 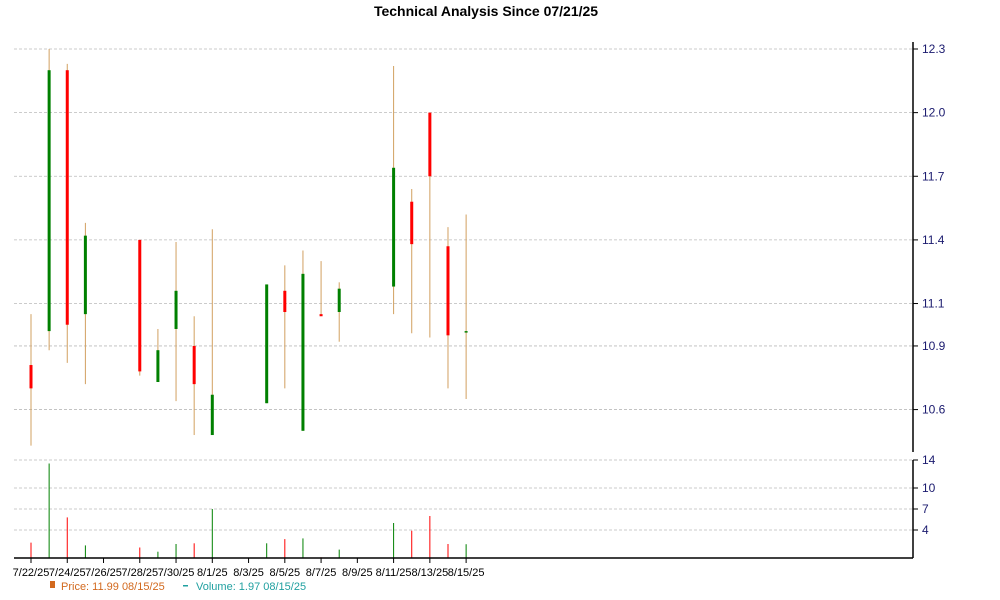 I want to click on date-tick-label: 8/1/25, so click(x=212, y=573).